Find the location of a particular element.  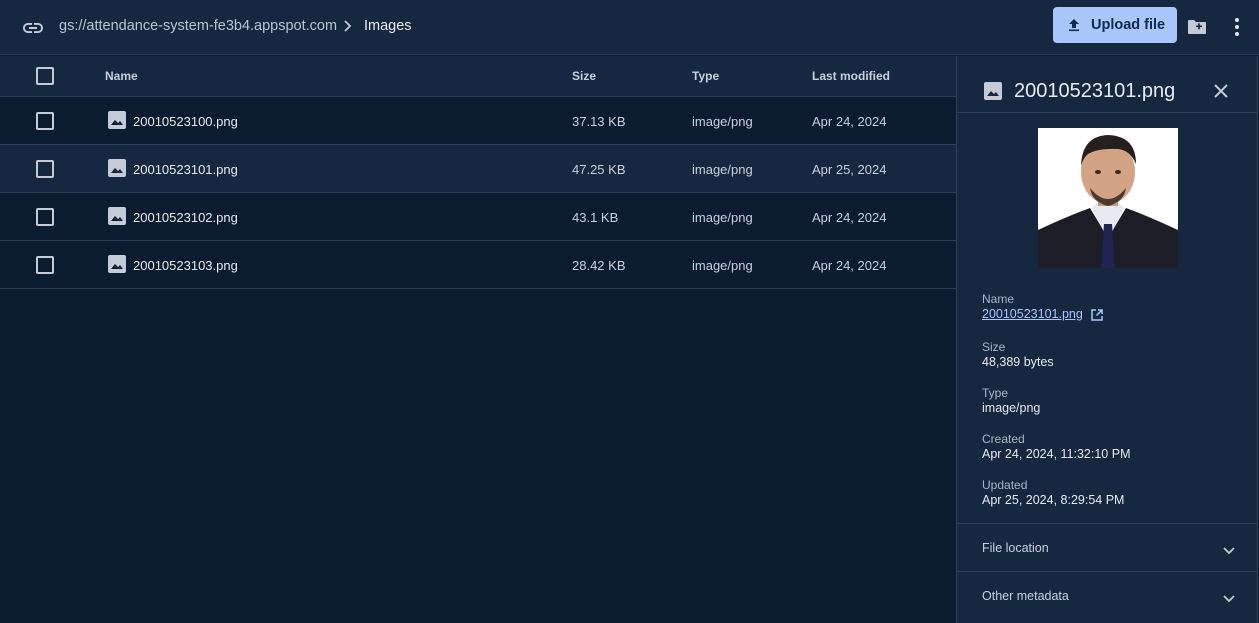

size-label: Size is located at coordinates (994, 347).